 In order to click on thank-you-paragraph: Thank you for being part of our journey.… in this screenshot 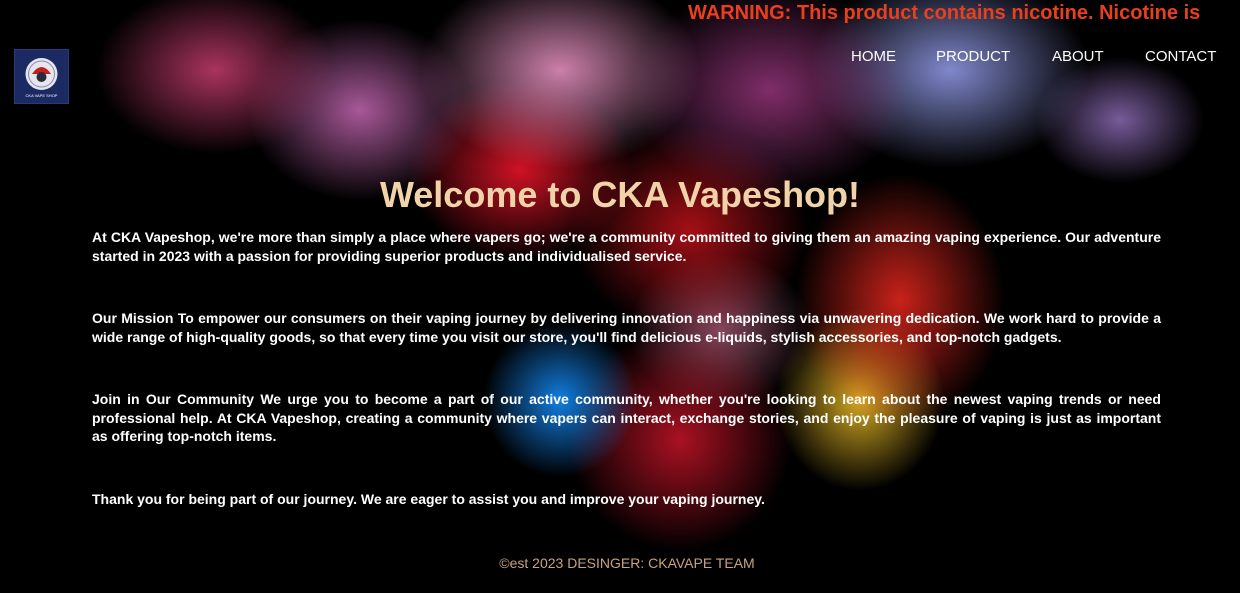, I will do `click(428, 498)`.